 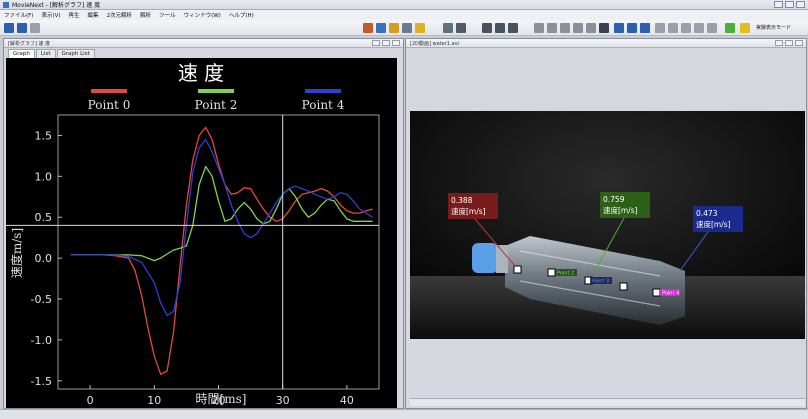 I want to click on save-icon, so click(x=381, y=28).